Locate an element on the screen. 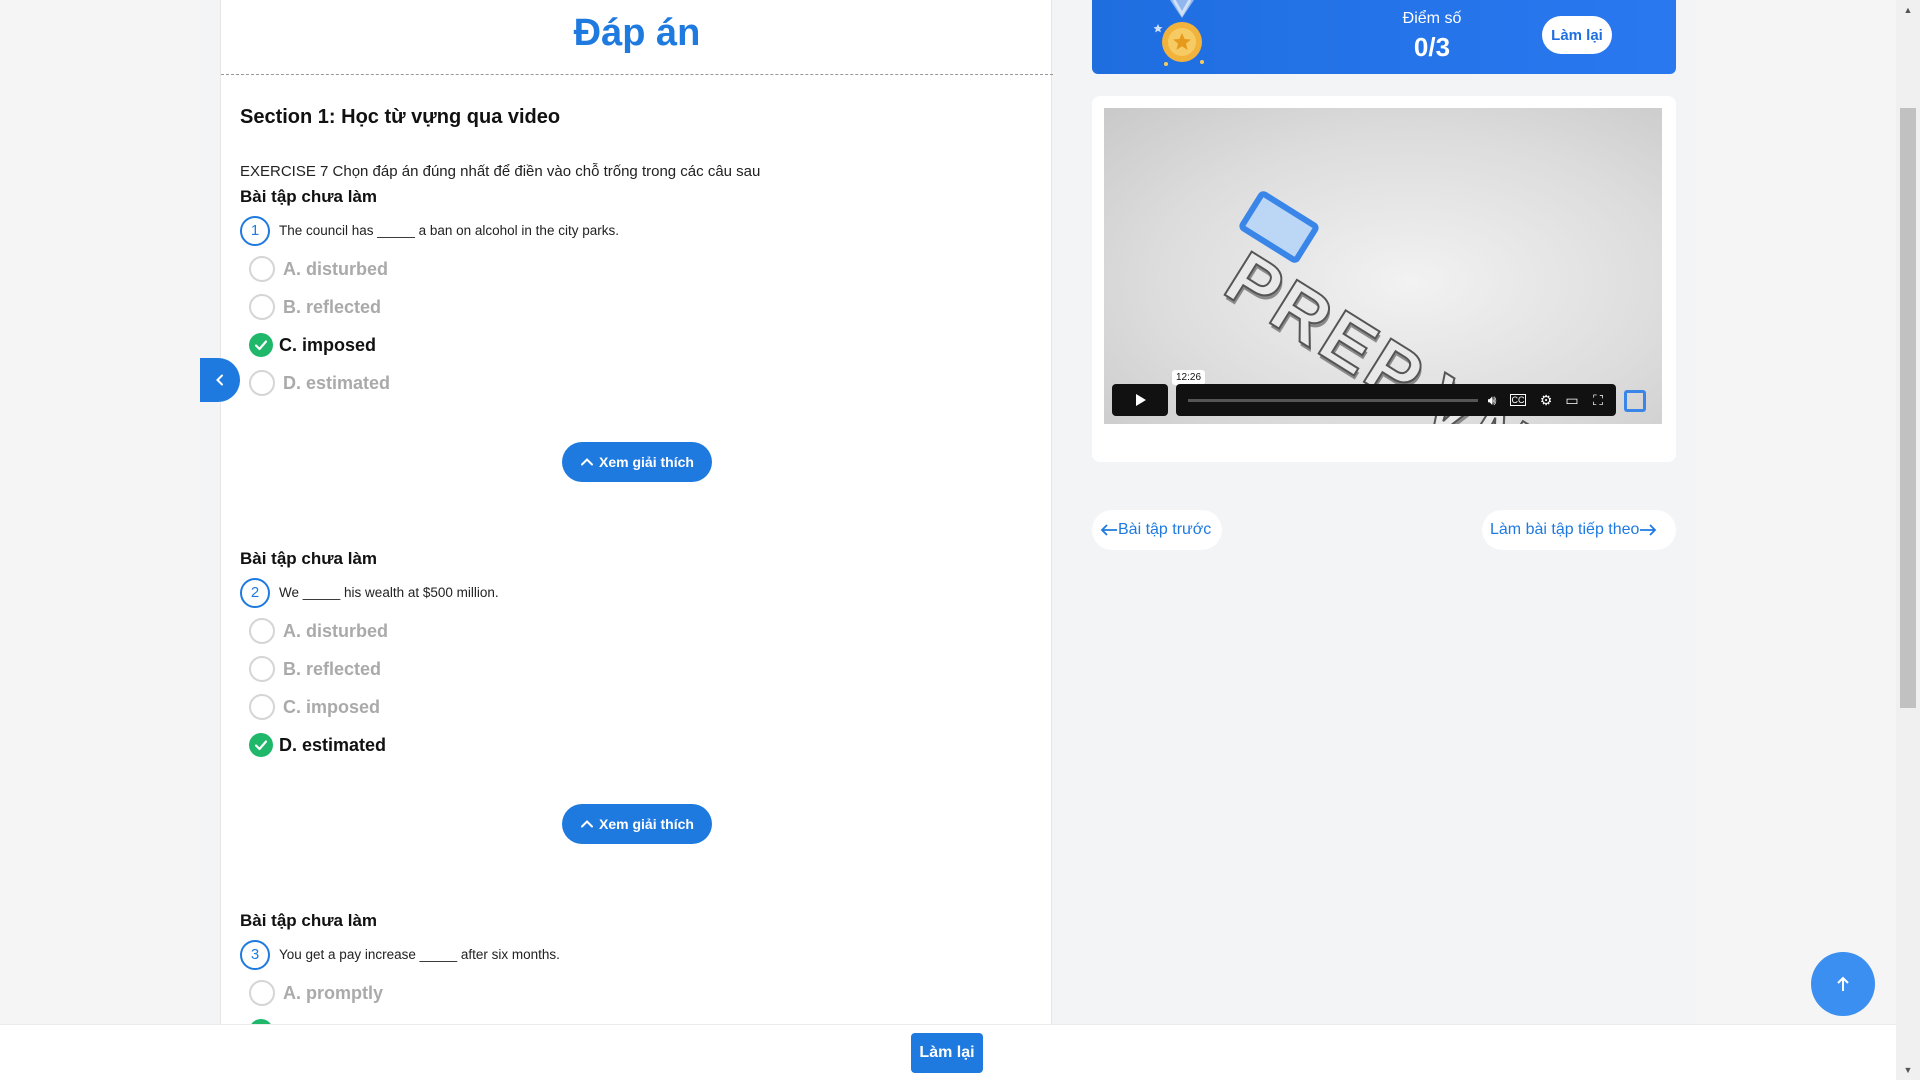 This screenshot has width=1920, height=1080. section-title: Section 1: Học từ vựng qua video is located at coordinates (400, 117).